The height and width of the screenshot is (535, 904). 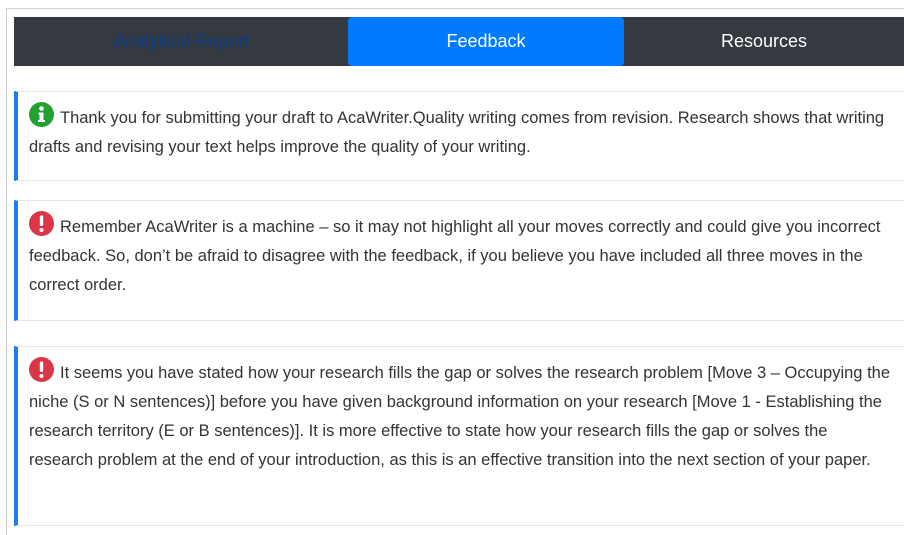 What do you see at coordinates (181, 41) in the screenshot?
I see `tab-analytical-report: Analytical Report` at bounding box center [181, 41].